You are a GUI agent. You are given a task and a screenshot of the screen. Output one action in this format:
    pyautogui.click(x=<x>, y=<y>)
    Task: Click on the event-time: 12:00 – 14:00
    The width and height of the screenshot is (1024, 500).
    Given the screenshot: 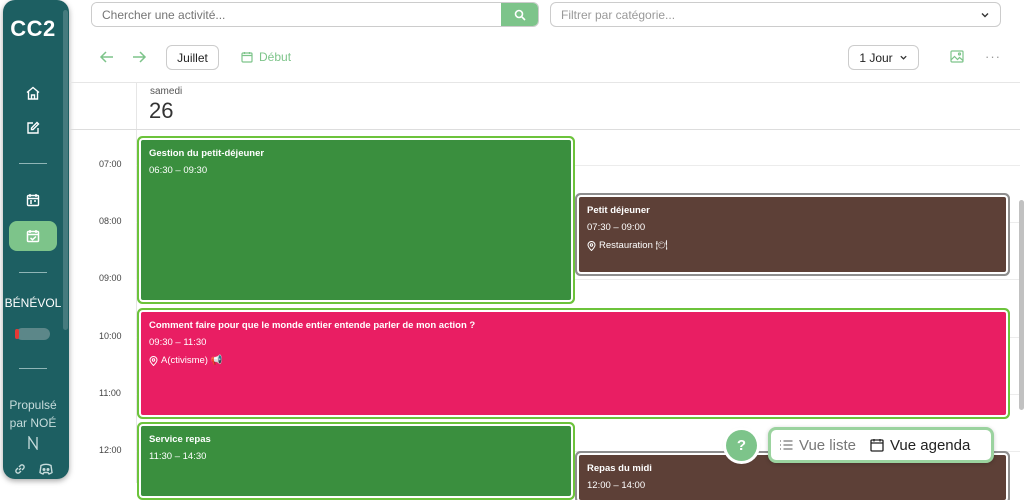 What is the action you would take?
    pyautogui.click(x=616, y=485)
    